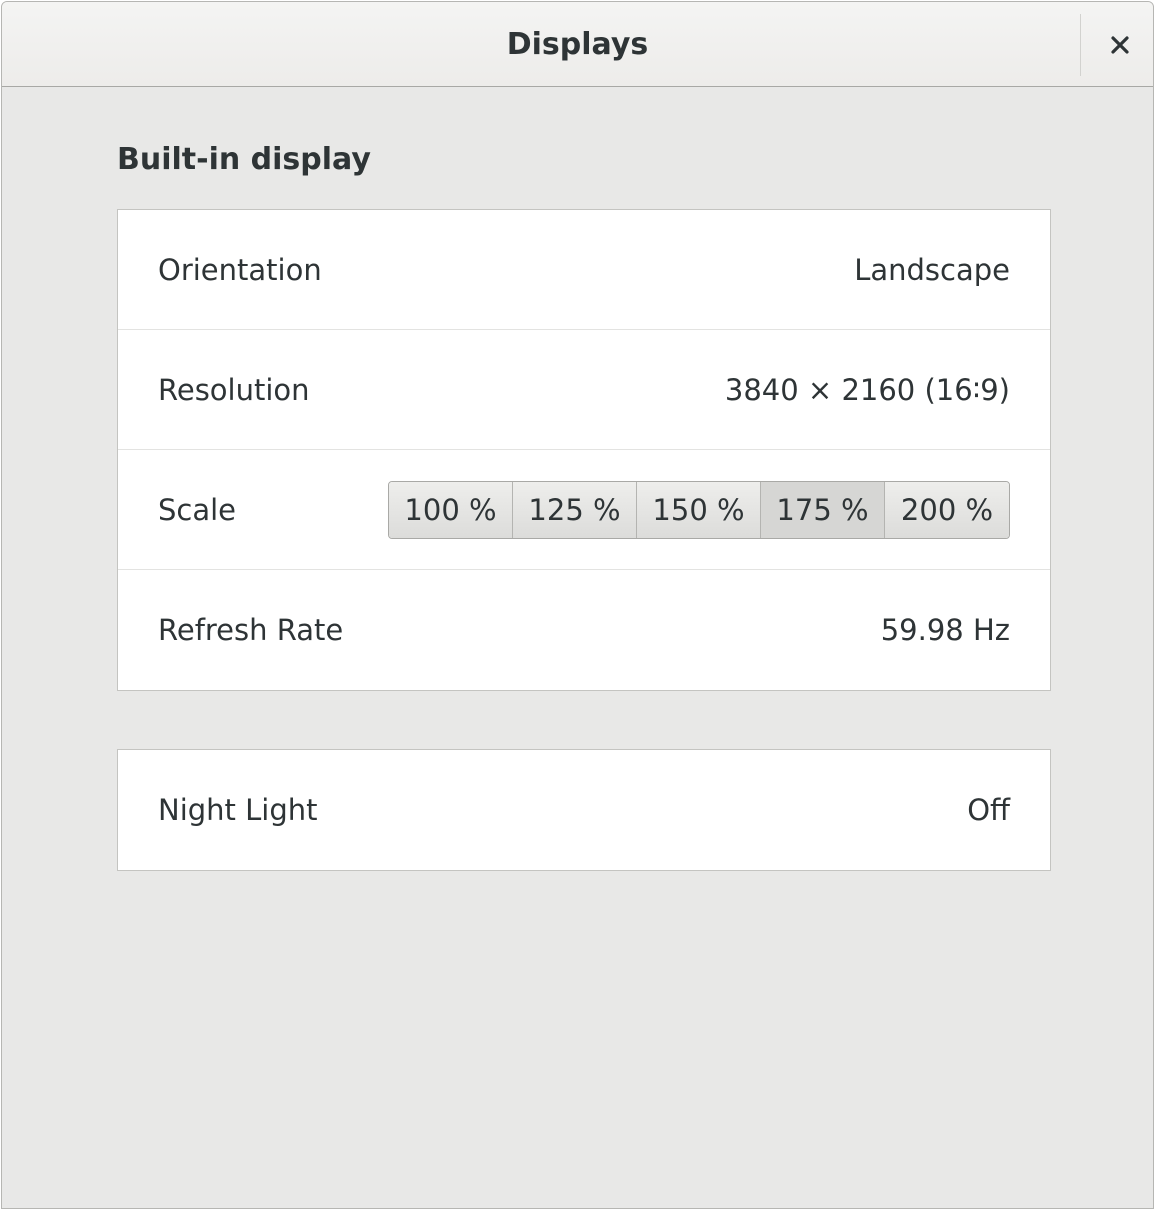 The height and width of the screenshot is (1212, 1157). What do you see at coordinates (240, 269) in the screenshot?
I see `orientation-label: Orientation` at bounding box center [240, 269].